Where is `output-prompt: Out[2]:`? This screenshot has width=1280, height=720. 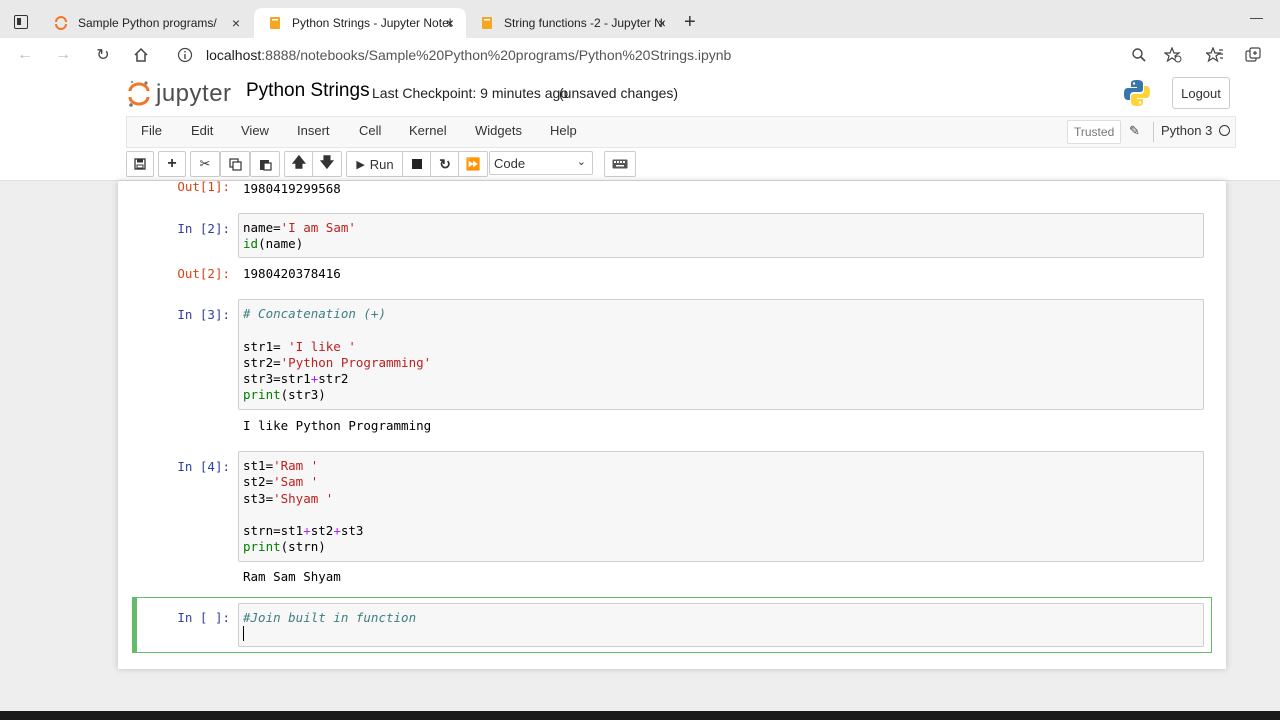 output-prompt: Out[2]: is located at coordinates (203, 273).